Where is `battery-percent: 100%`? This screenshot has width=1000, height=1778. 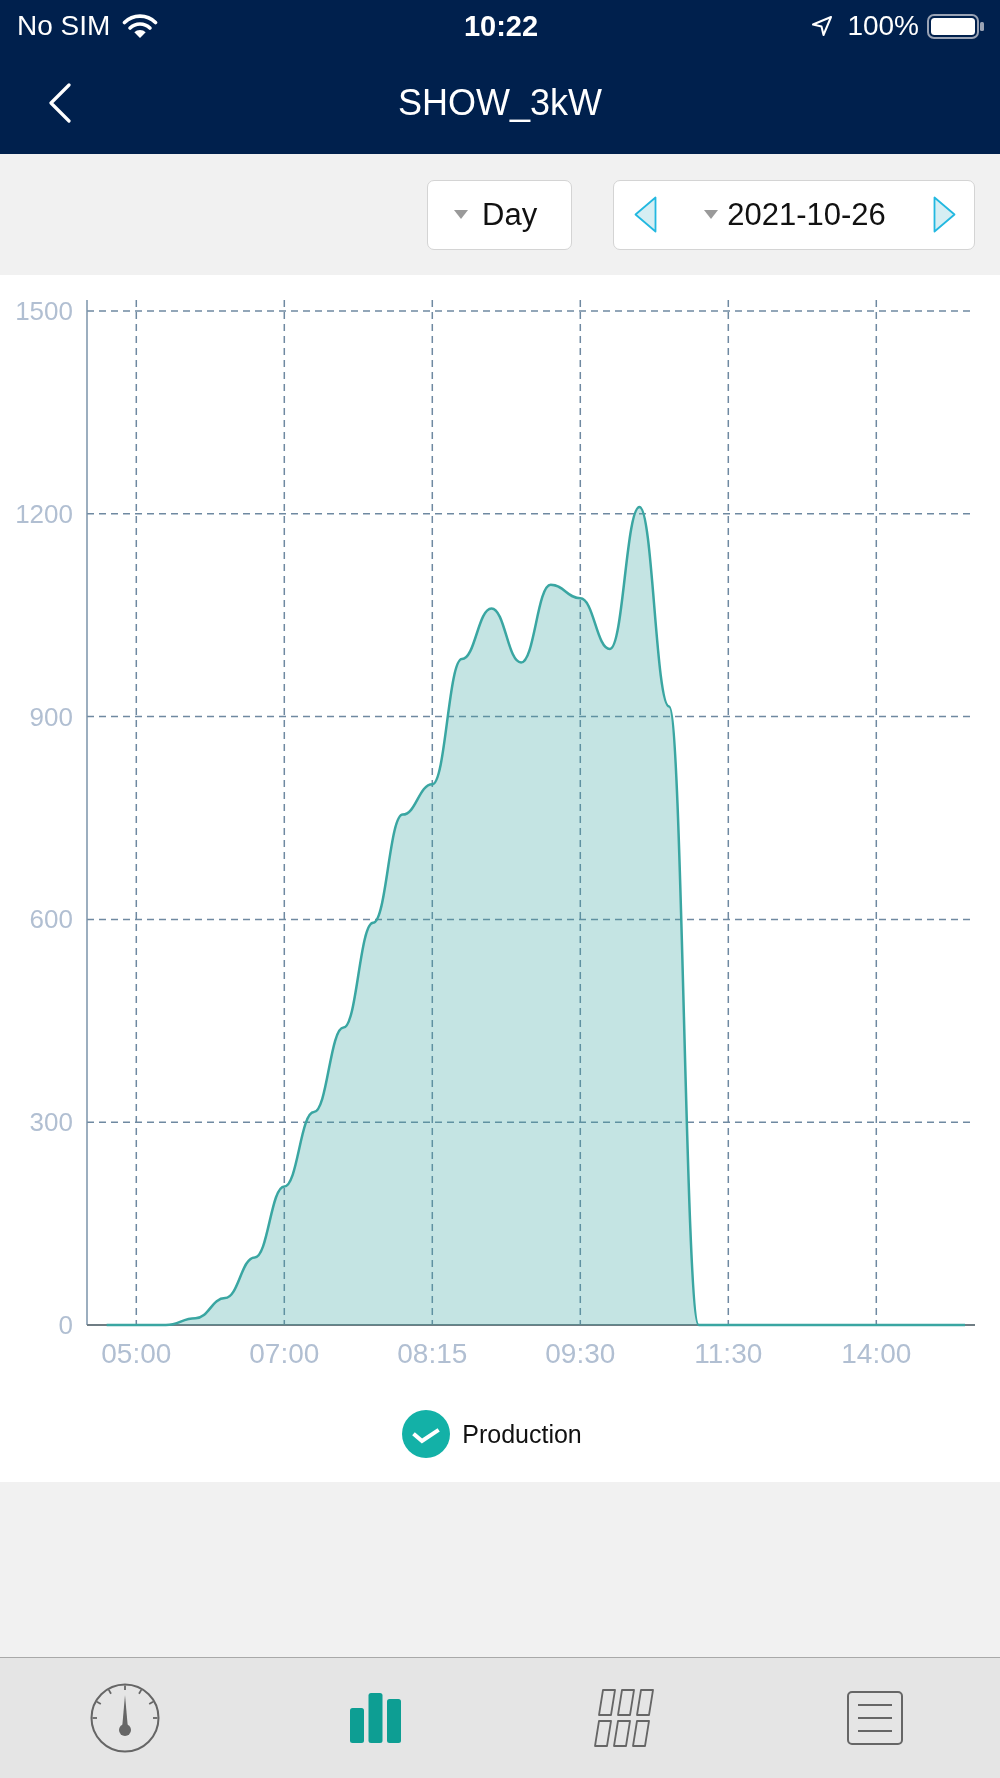 battery-percent: 100% is located at coordinates (883, 26).